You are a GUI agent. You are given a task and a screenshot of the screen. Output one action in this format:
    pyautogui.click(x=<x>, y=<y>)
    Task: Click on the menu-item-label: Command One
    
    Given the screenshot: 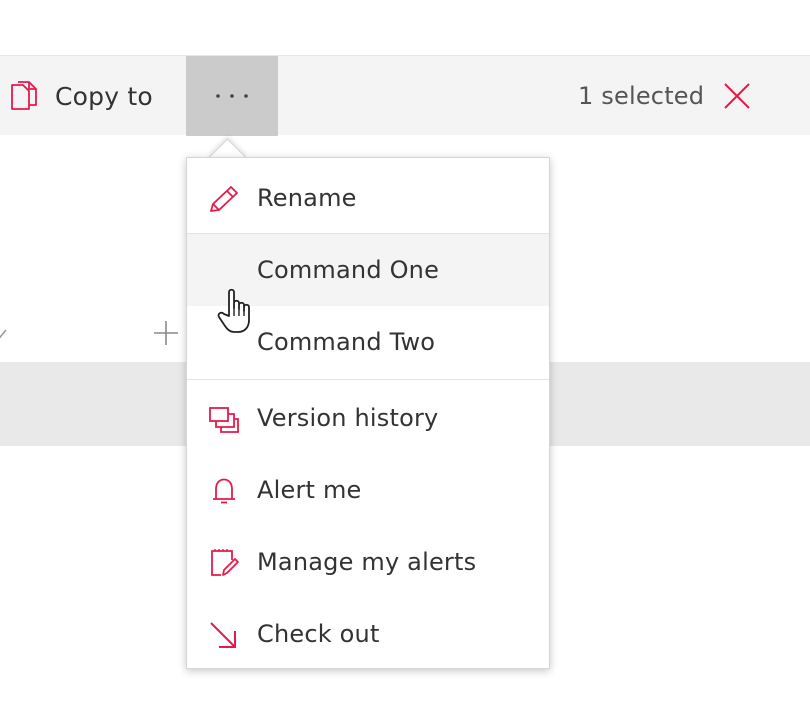 What is the action you would take?
    pyautogui.click(x=348, y=270)
    